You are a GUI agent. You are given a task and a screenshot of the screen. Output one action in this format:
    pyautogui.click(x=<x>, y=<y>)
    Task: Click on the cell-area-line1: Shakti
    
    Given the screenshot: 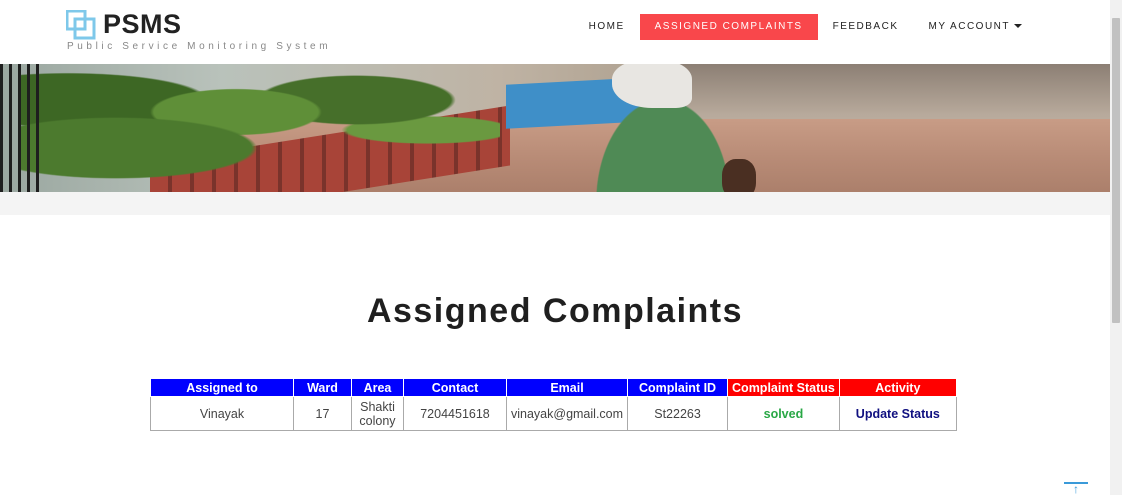 What is the action you would take?
    pyautogui.click(x=377, y=406)
    